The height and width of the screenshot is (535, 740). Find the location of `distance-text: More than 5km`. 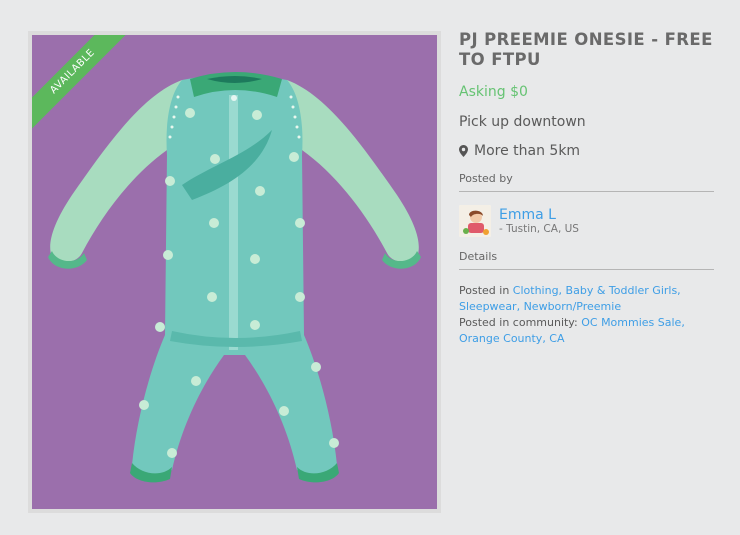

distance-text: More than 5km is located at coordinates (527, 151).